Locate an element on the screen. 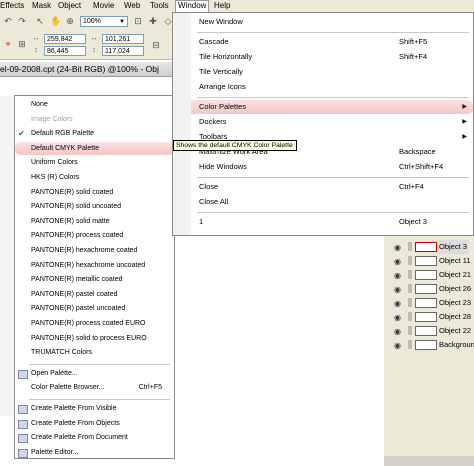  palette-menu-item-none: None is located at coordinates (94, 104).